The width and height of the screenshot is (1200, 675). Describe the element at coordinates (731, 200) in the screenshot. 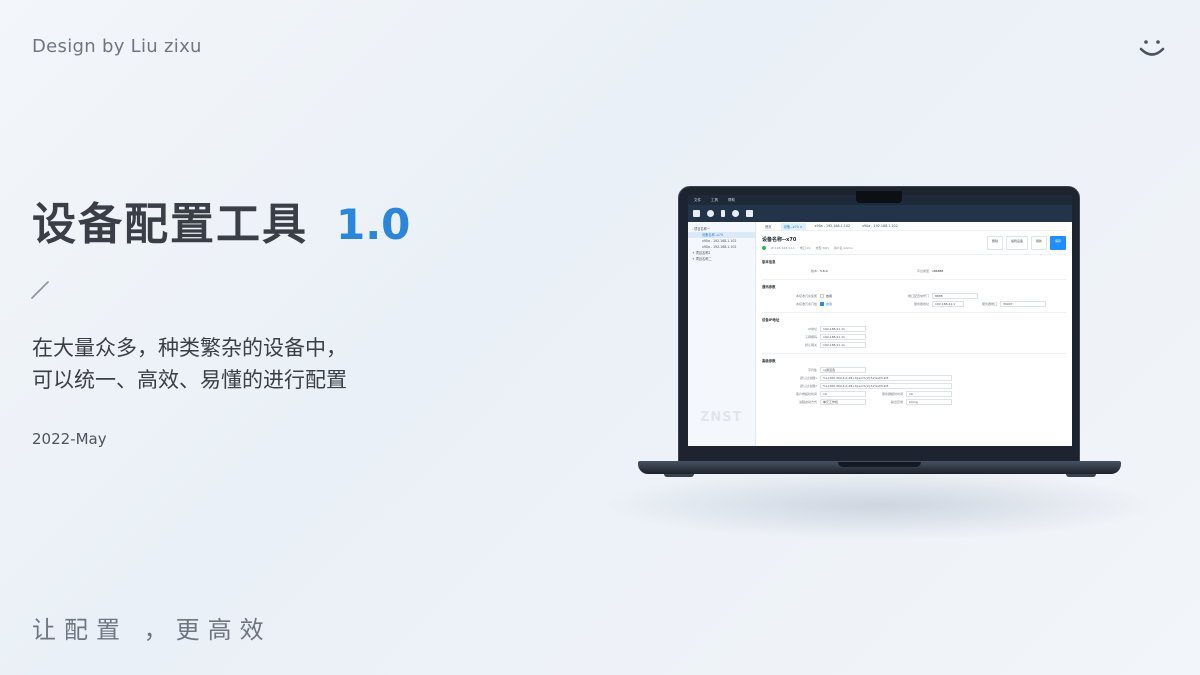

I see `menu-item-help: 帮助` at that location.